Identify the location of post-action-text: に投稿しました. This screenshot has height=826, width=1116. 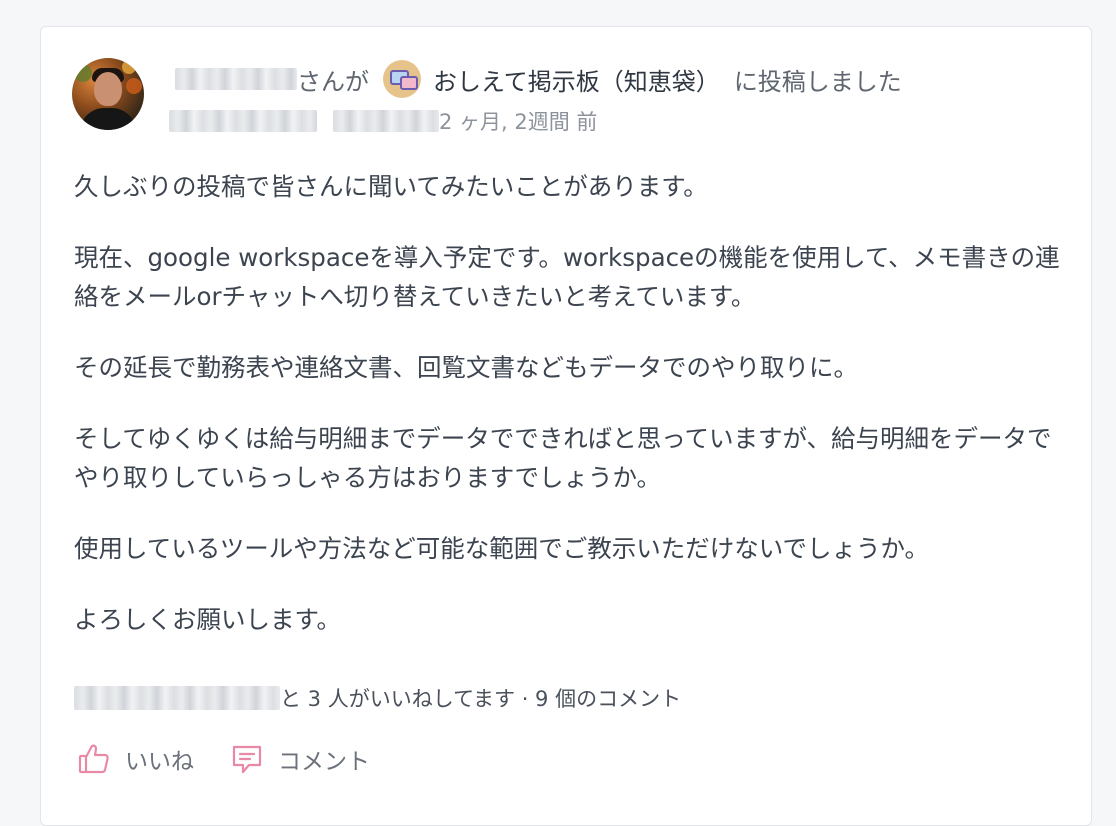
(817, 81).